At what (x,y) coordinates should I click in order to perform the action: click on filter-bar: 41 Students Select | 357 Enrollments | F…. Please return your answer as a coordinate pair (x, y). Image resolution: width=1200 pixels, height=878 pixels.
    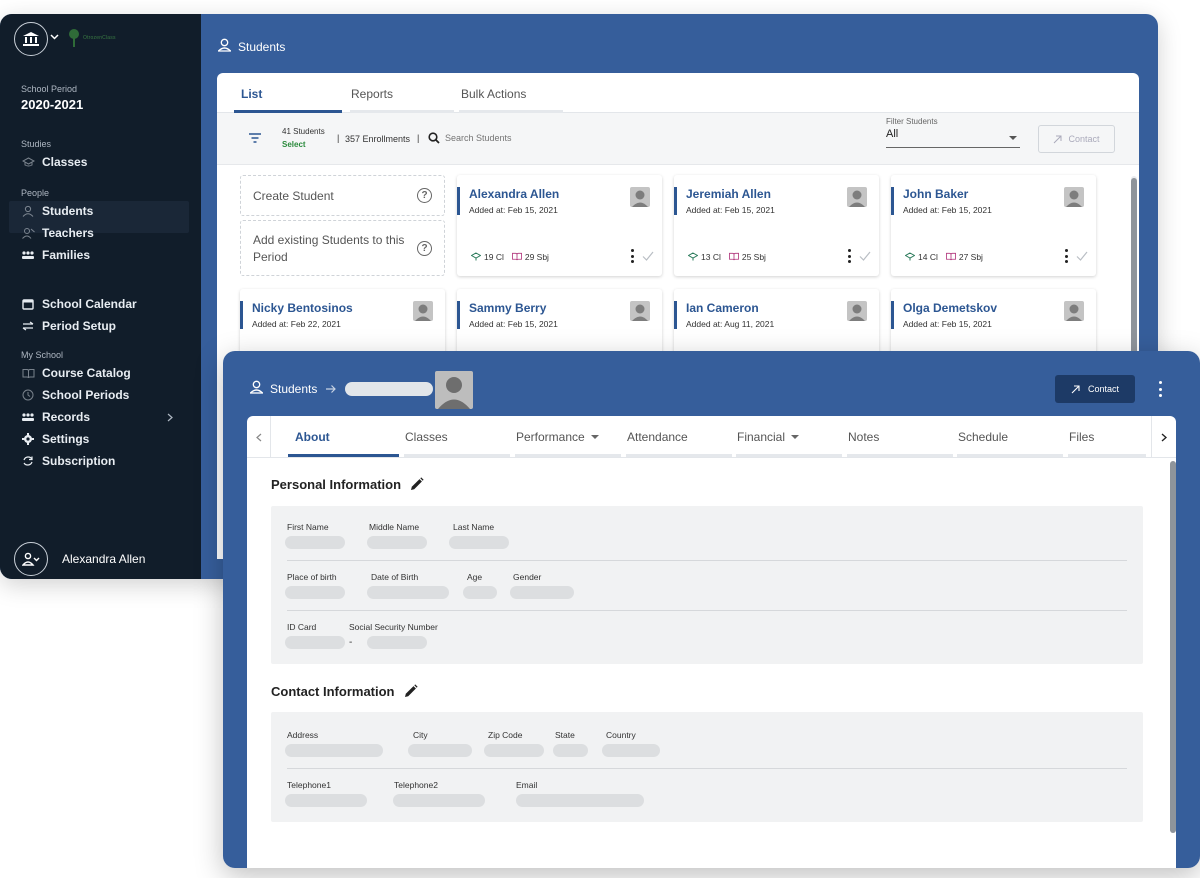
    Looking at the image, I should click on (678, 139).